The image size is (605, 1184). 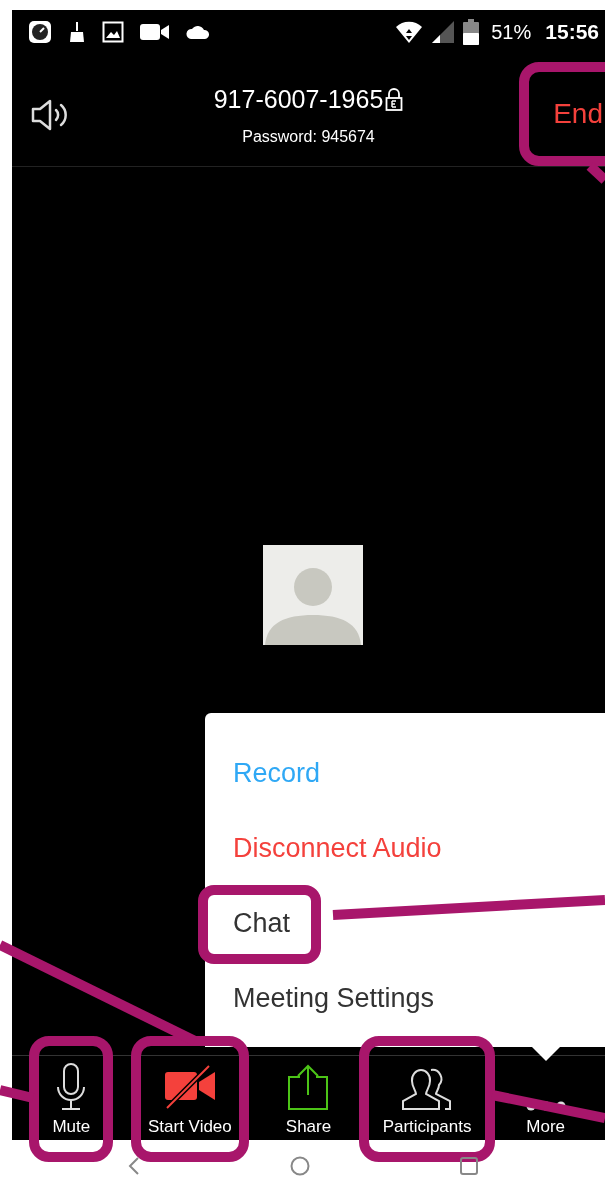 I want to click on share-icon, so click(x=308, y=1087).